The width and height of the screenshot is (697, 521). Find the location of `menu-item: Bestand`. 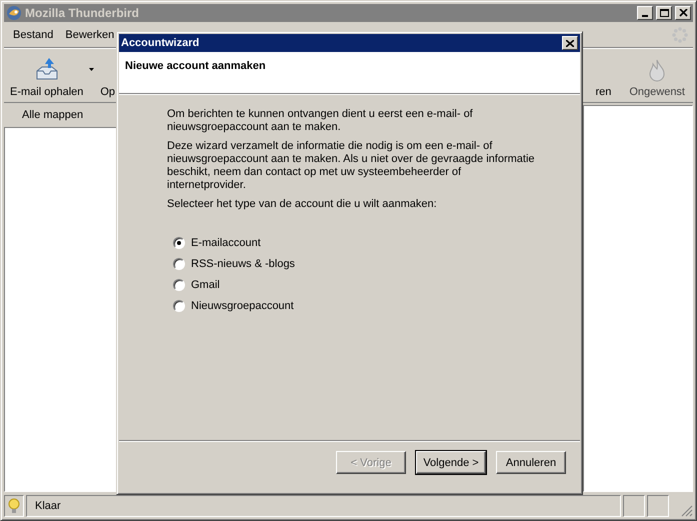

menu-item: Bestand is located at coordinates (33, 35).